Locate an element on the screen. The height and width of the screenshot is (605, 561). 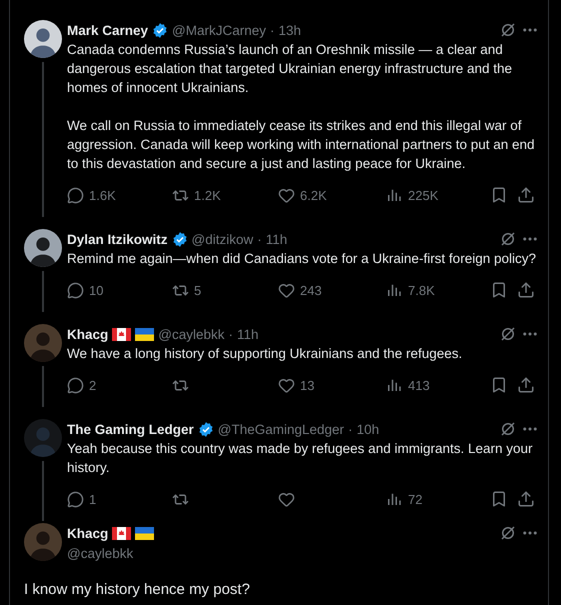
repost-button: 5 is located at coordinates (187, 290).